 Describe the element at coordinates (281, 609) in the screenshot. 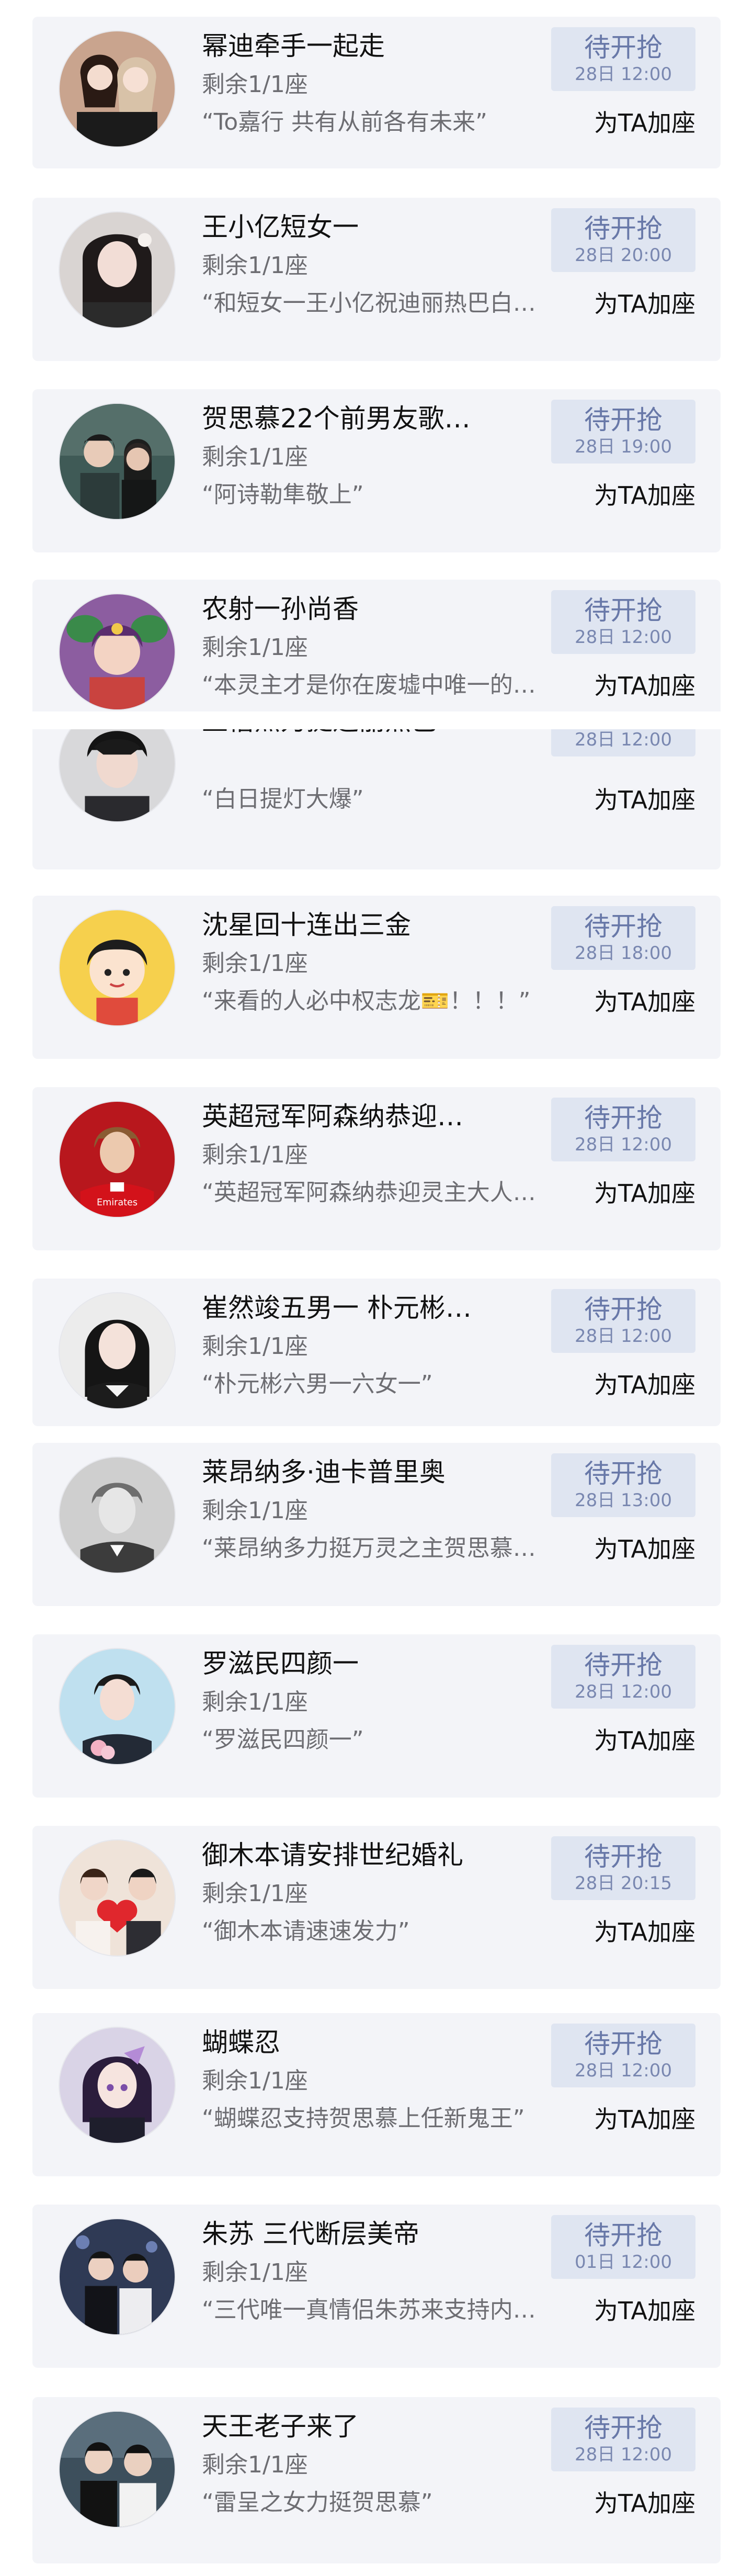

I see `room-title: 农射一孙尚香` at that location.